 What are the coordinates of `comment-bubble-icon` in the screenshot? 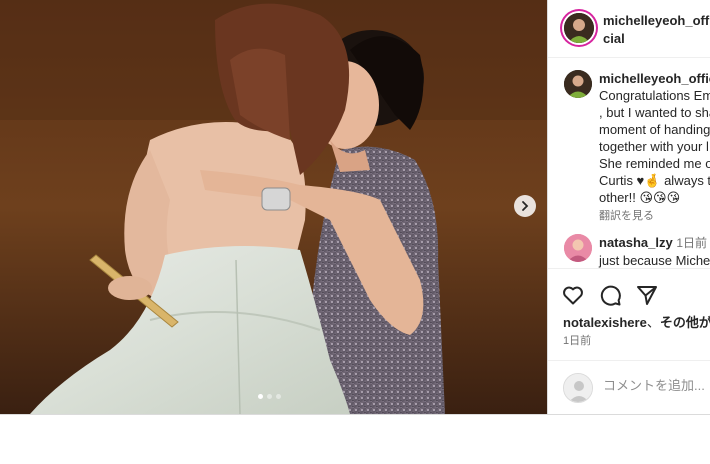 It's located at (610, 295).